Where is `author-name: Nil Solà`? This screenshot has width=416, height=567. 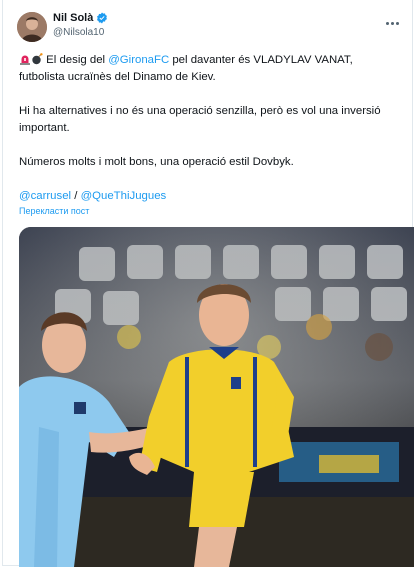 author-name: Nil Solà is located at coordinates (73, 18).